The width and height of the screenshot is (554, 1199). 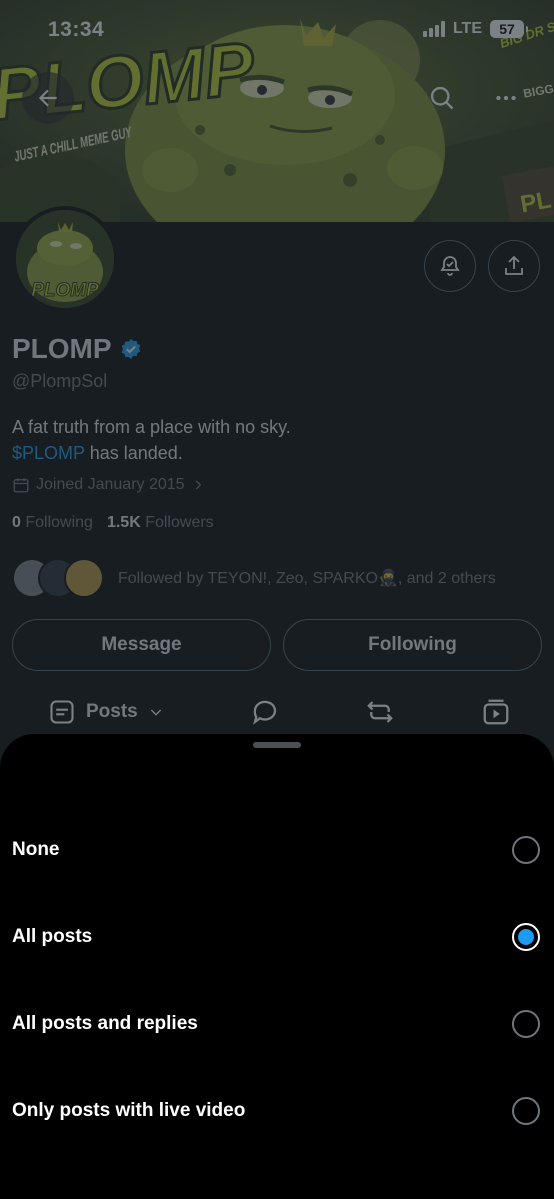 What do you see at coordinates (36, 849) in the screenshot?
I see `option-label: None` at bounding box center [36, 849].